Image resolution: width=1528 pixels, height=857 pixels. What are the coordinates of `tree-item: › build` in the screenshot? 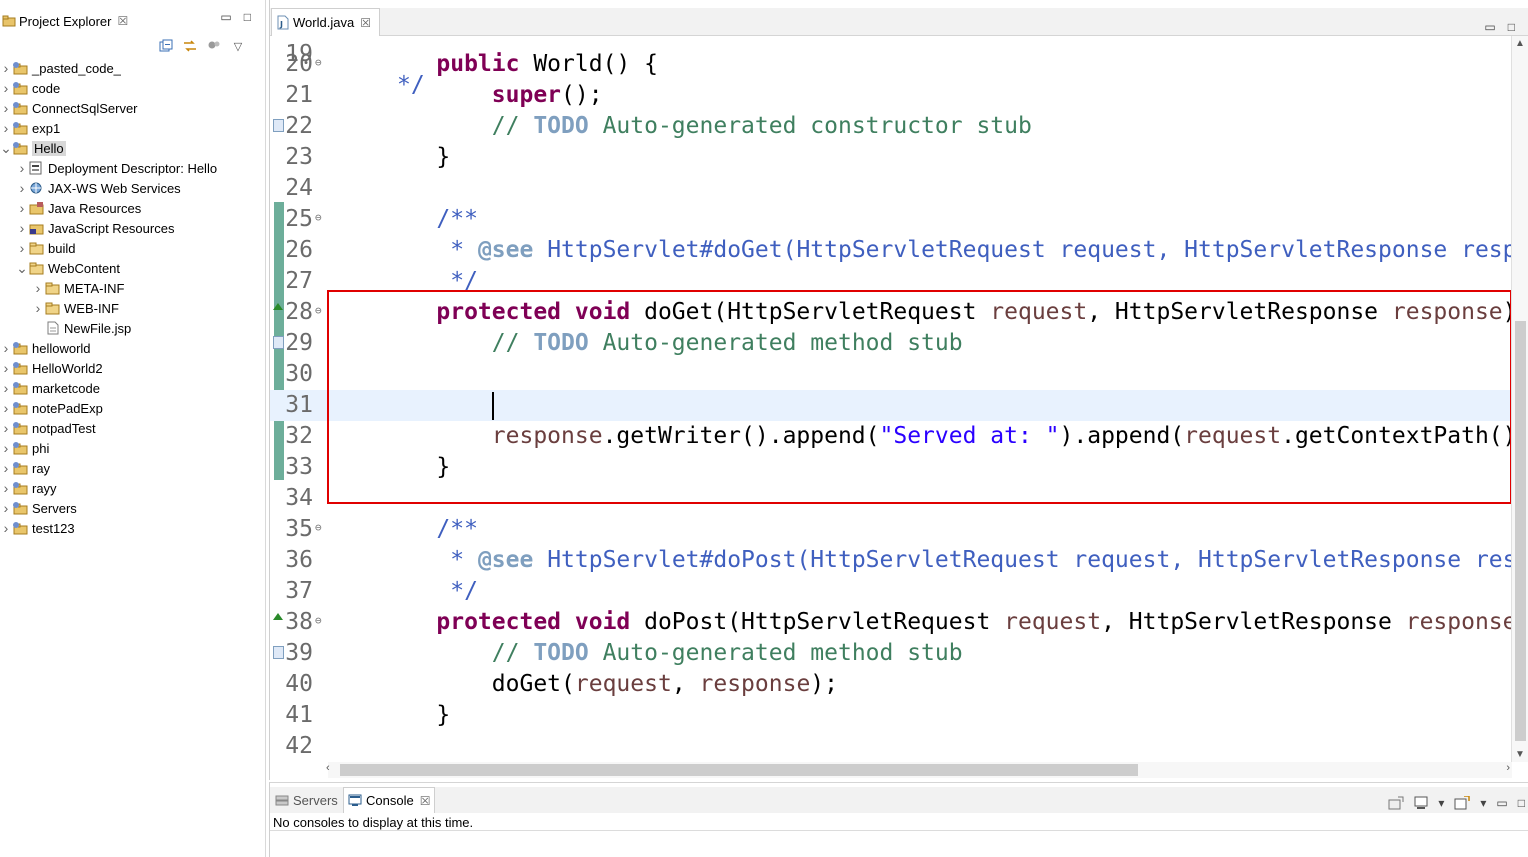 It's located at (132, 248).